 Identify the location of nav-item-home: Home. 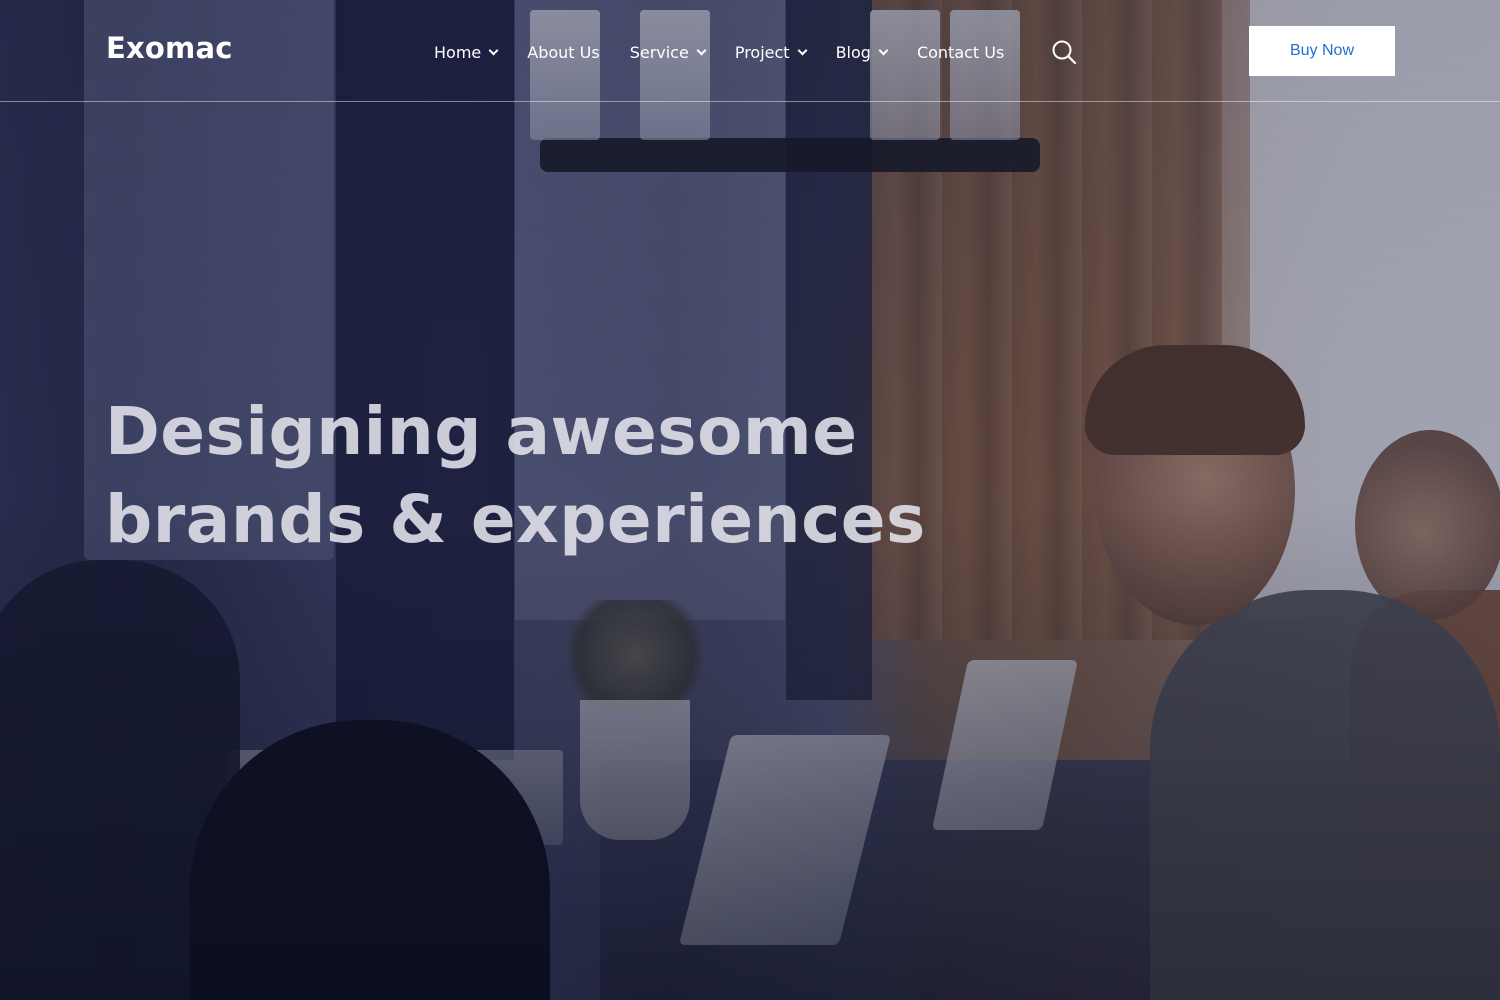
(466, 52).